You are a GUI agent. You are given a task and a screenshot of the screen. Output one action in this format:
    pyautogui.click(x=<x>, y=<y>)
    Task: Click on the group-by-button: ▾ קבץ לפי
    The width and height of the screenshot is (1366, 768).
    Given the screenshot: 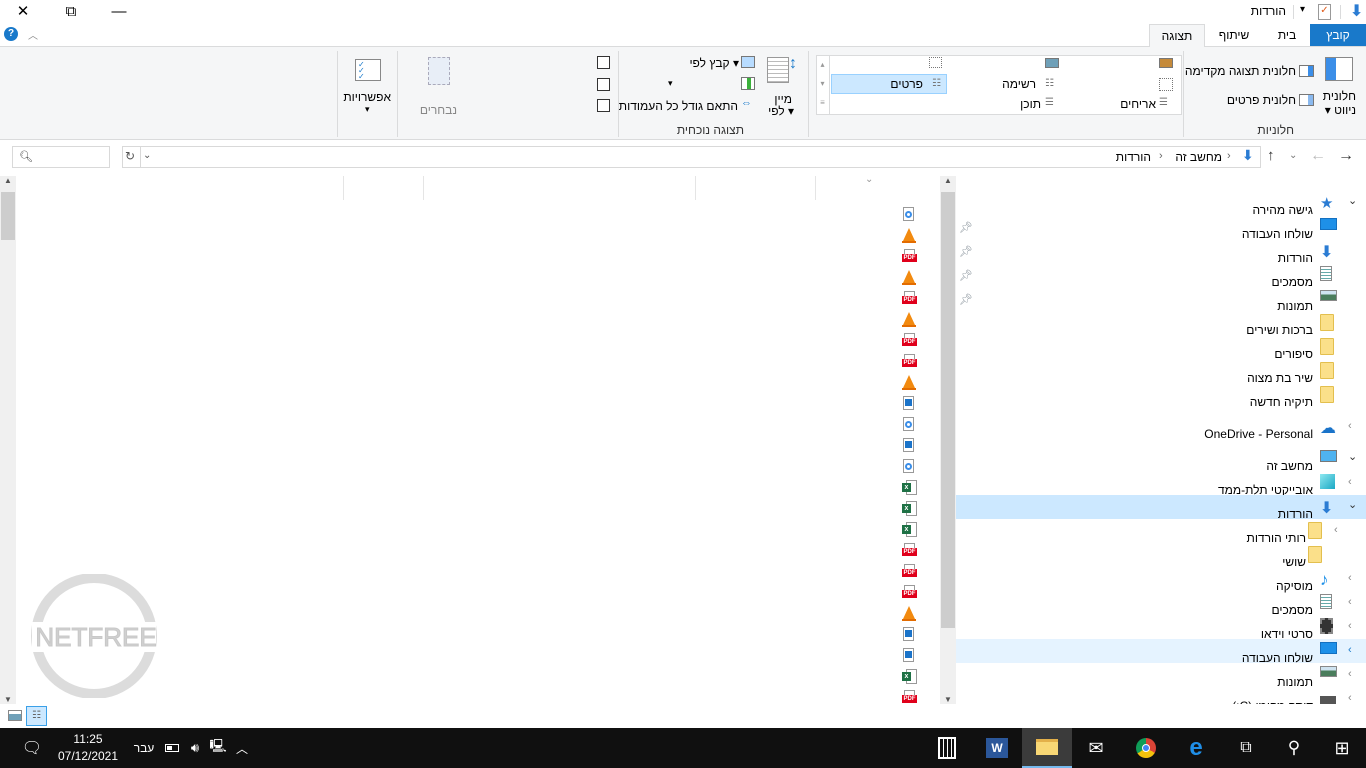 What is the action you would take?
    pyautogui.click(x=714, y=63)
    